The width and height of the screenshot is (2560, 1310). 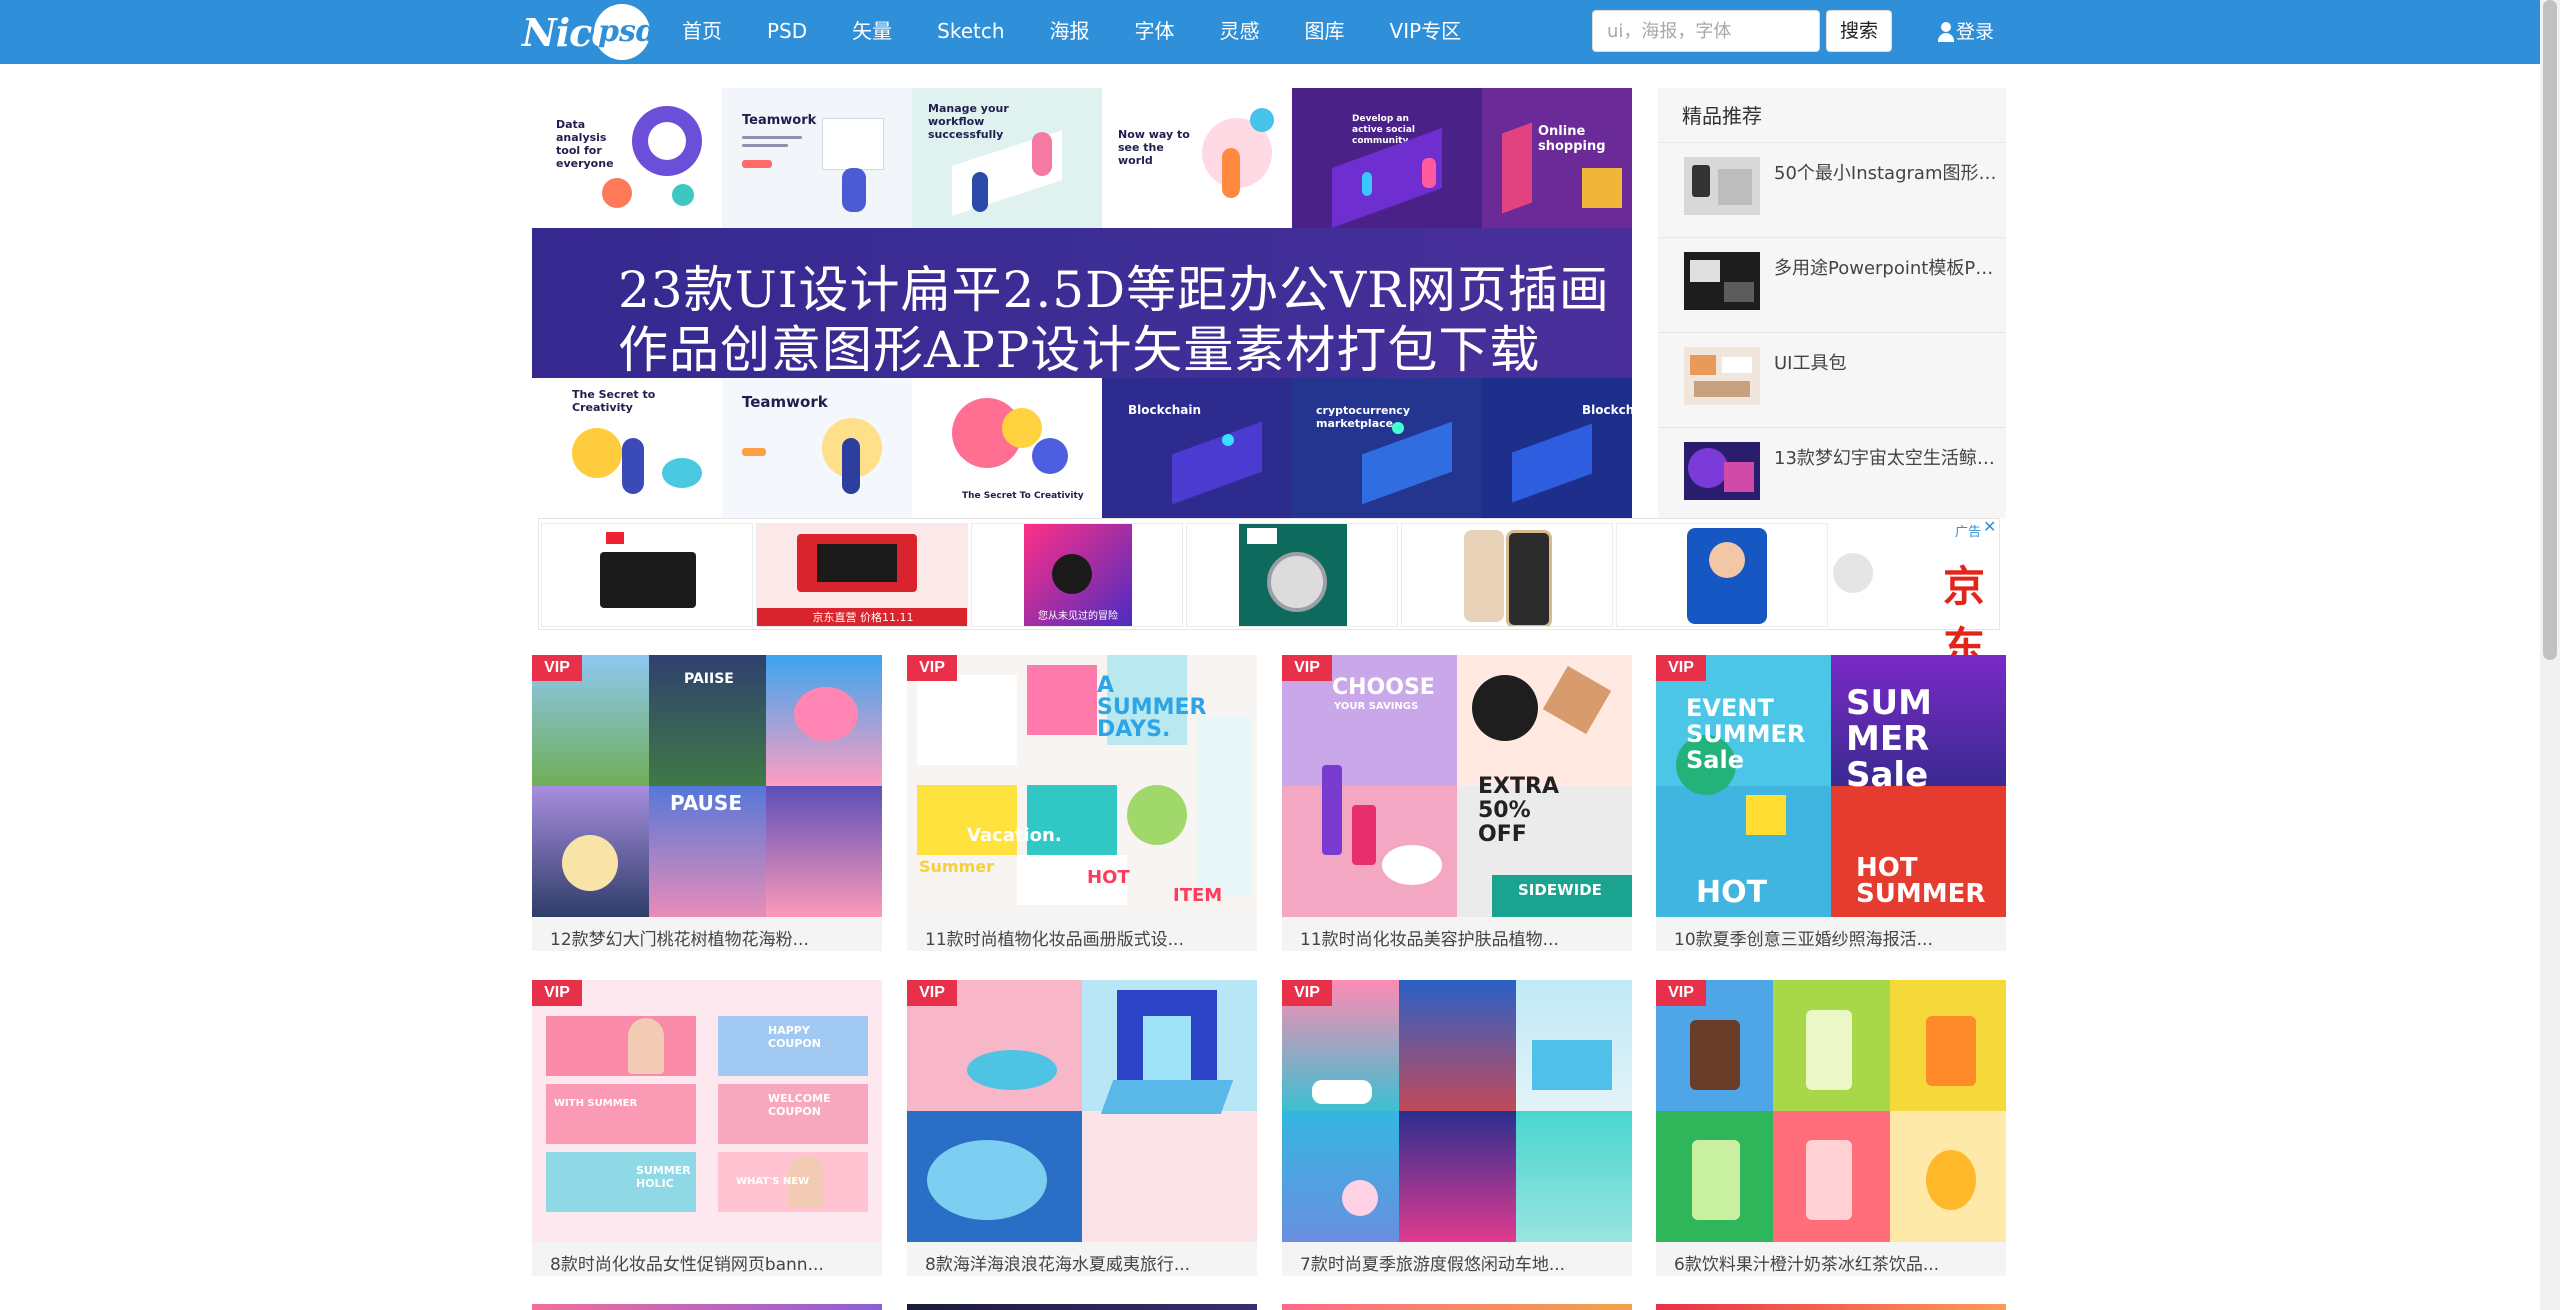 What do you see at coordinates (1077, 575) in the screenshot?
I see `ad-item: 您从未见过的冒险` at bounding box center [1077, 575].